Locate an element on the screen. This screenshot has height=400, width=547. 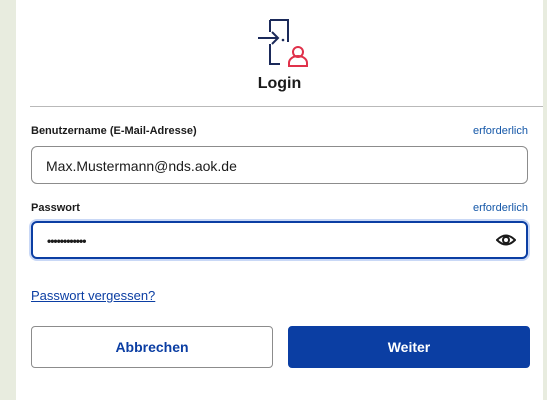
forgot-password-link: Passwort vergessen? is located at coordinates (93, 295).